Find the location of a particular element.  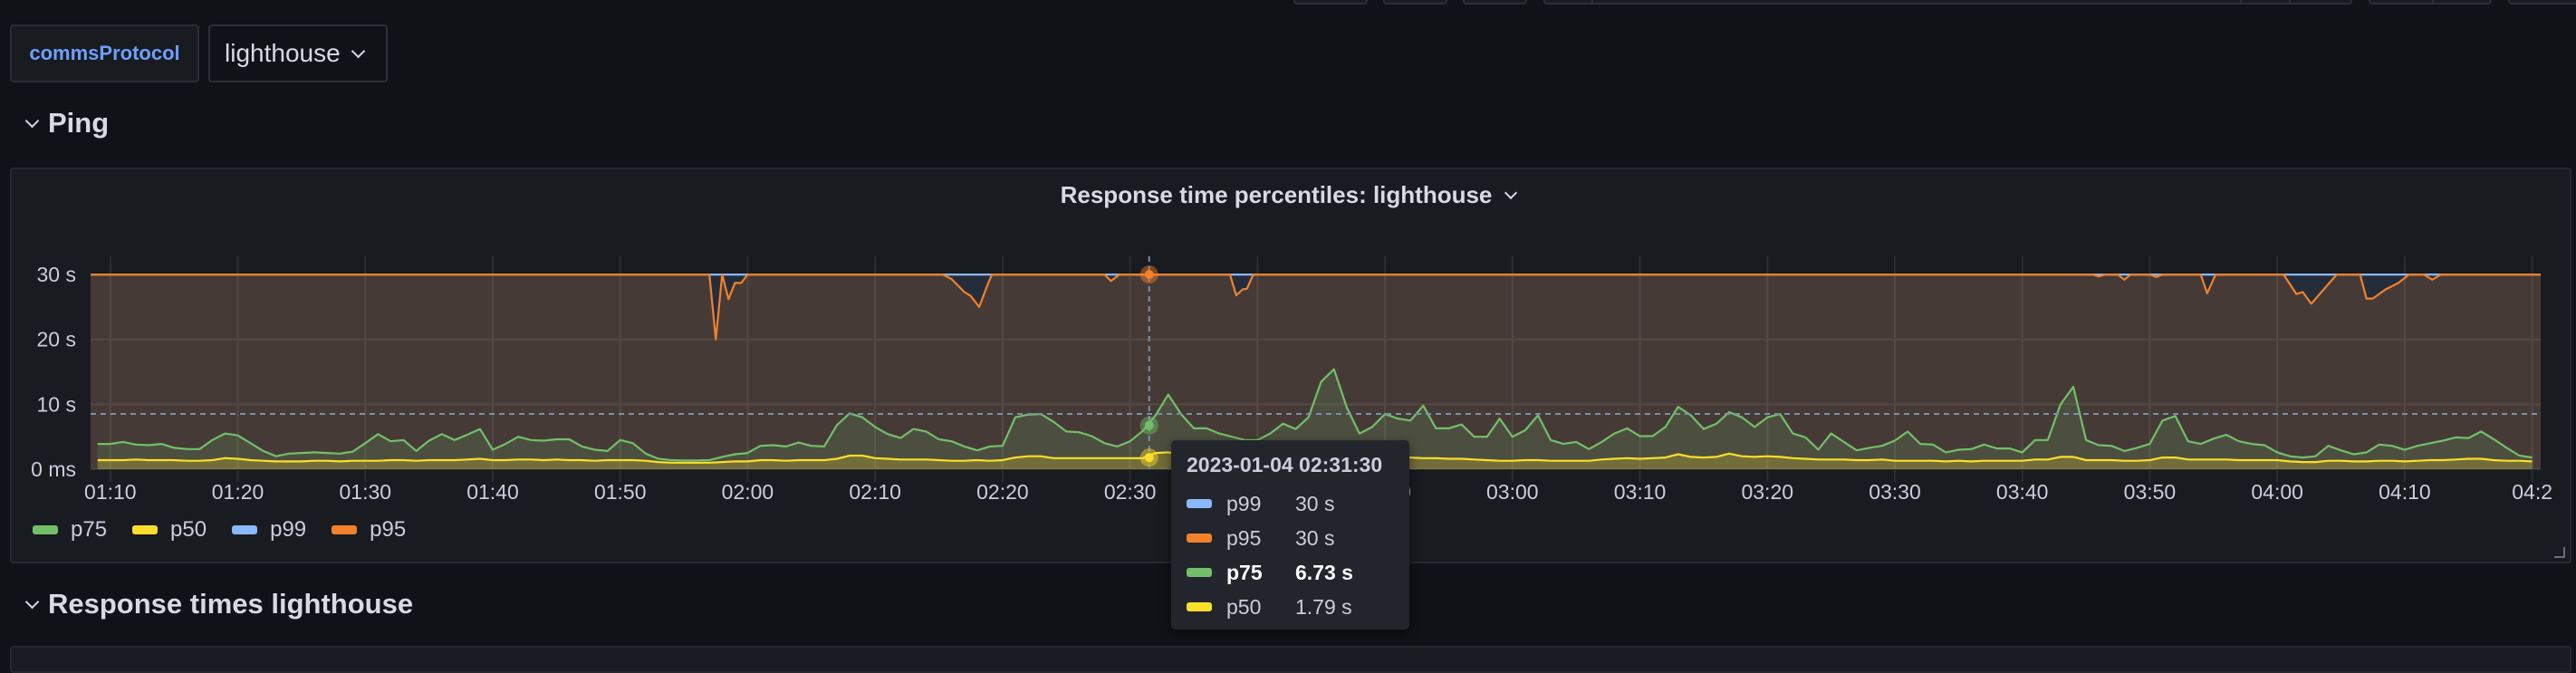

x-tick-label: 01:30 is located at coordinates (365, 492).